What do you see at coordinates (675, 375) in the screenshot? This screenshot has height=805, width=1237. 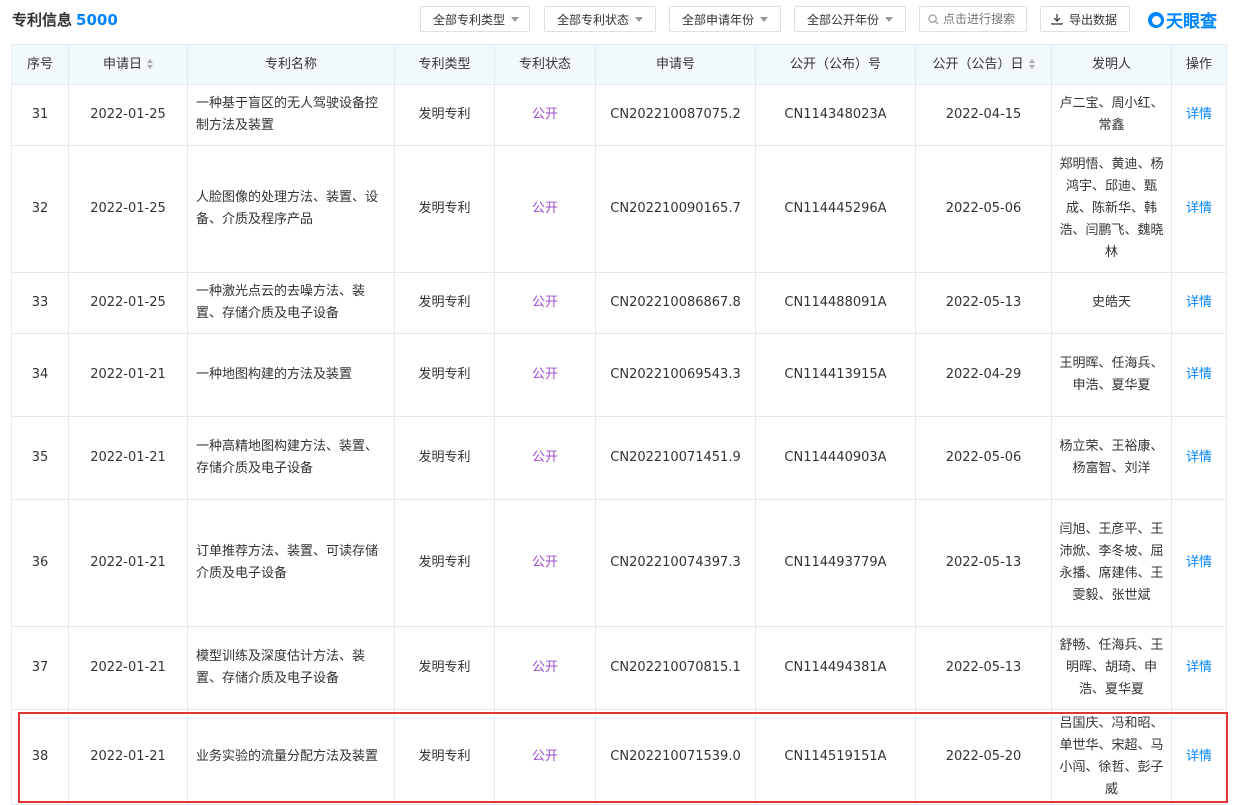 I see `cell-app-no: CN202210069543.3` at bounding box center [675, 375].